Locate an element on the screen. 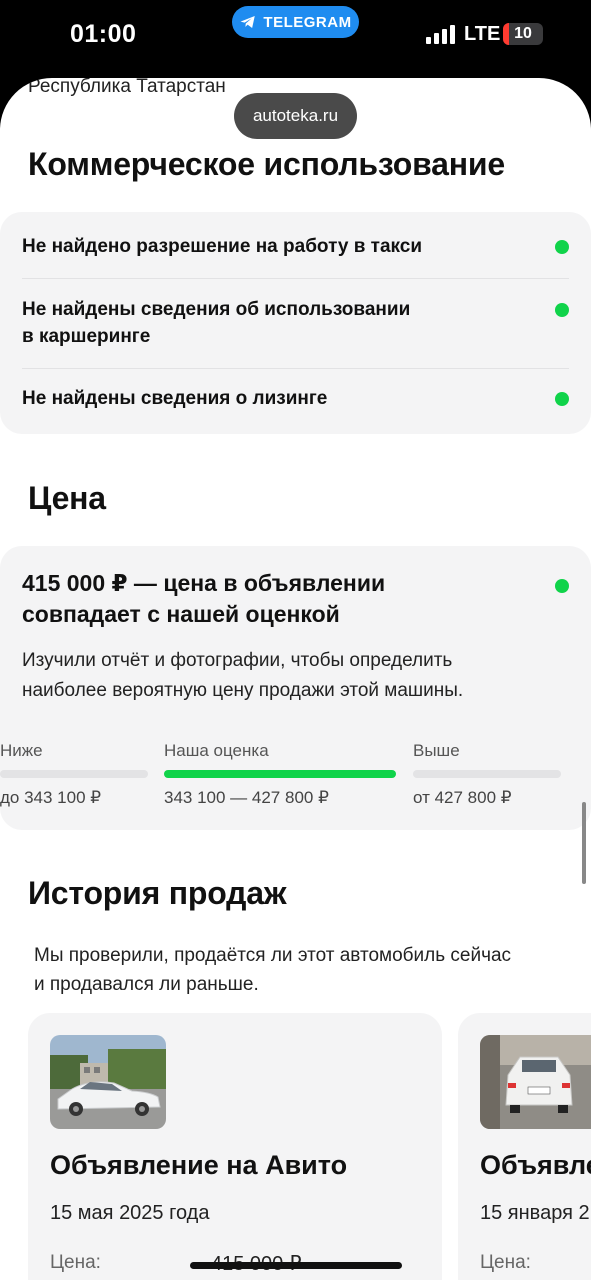  scale-estimate-value: 343 100 — 427 800 ₽ is located at coordinates (246, 797).